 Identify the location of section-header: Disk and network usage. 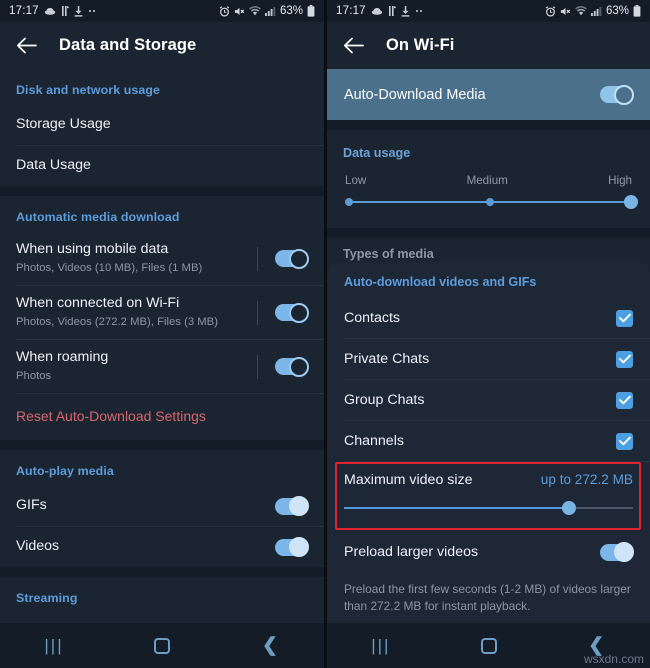
(88, 90).